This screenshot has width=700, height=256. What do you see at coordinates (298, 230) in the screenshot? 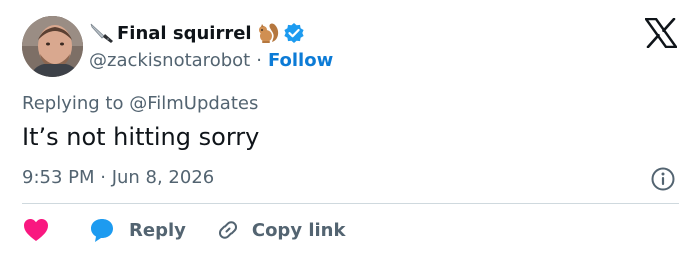
I see `copy-link-label: Copy link` at bounding box center [298, 230].